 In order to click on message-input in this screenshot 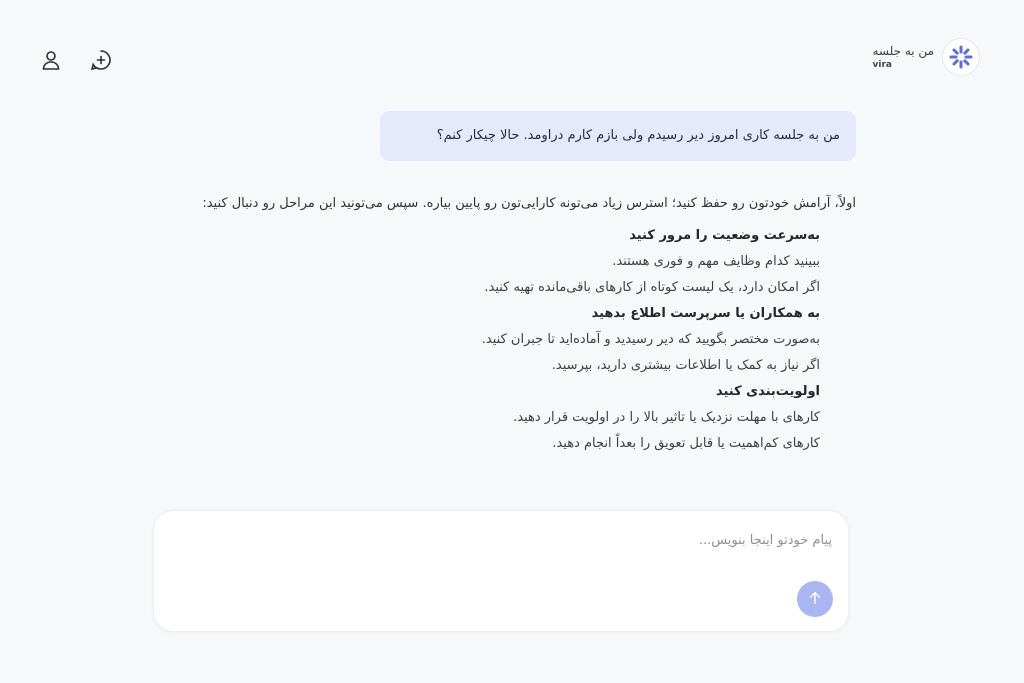, I will do `click(512, 540)`.